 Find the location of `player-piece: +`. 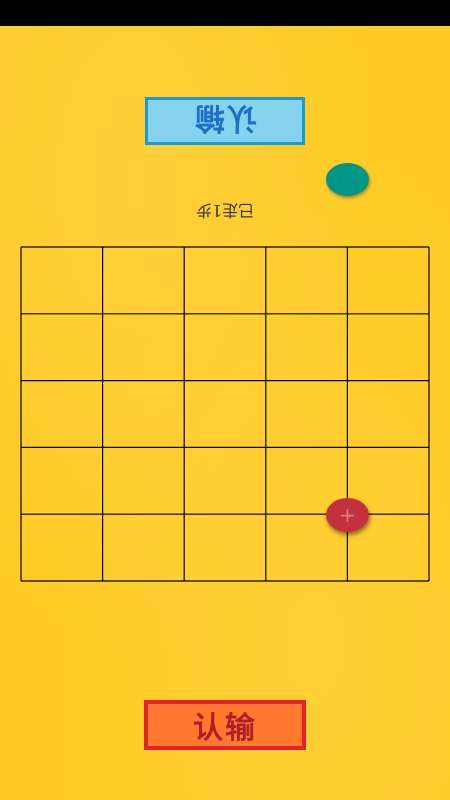

player-piece: + is located at coordinates (347, 515).